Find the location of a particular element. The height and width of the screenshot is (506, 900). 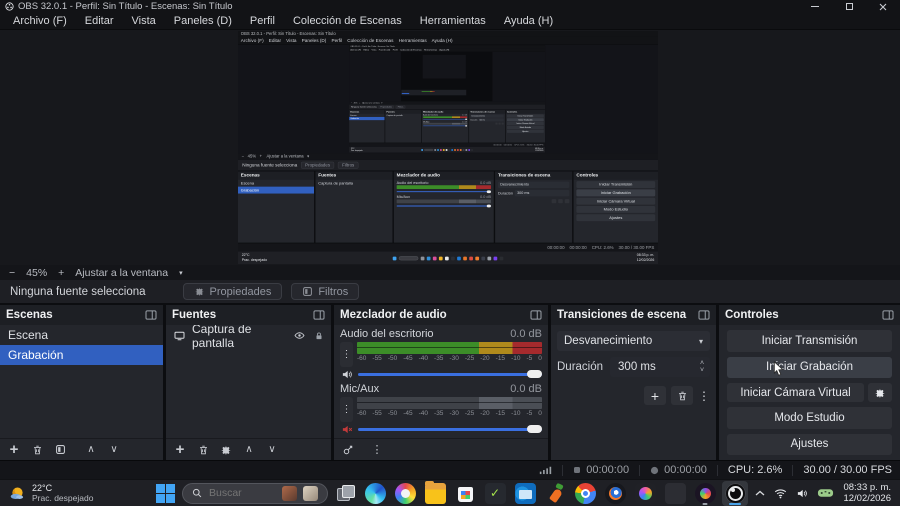

properties-button: Propiedades is located at coordinates (232, 291).